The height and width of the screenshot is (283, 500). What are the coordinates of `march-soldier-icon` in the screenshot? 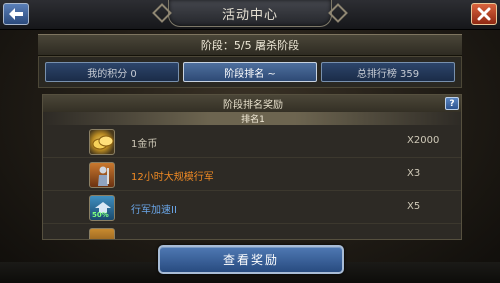 It's located at (102, 175).